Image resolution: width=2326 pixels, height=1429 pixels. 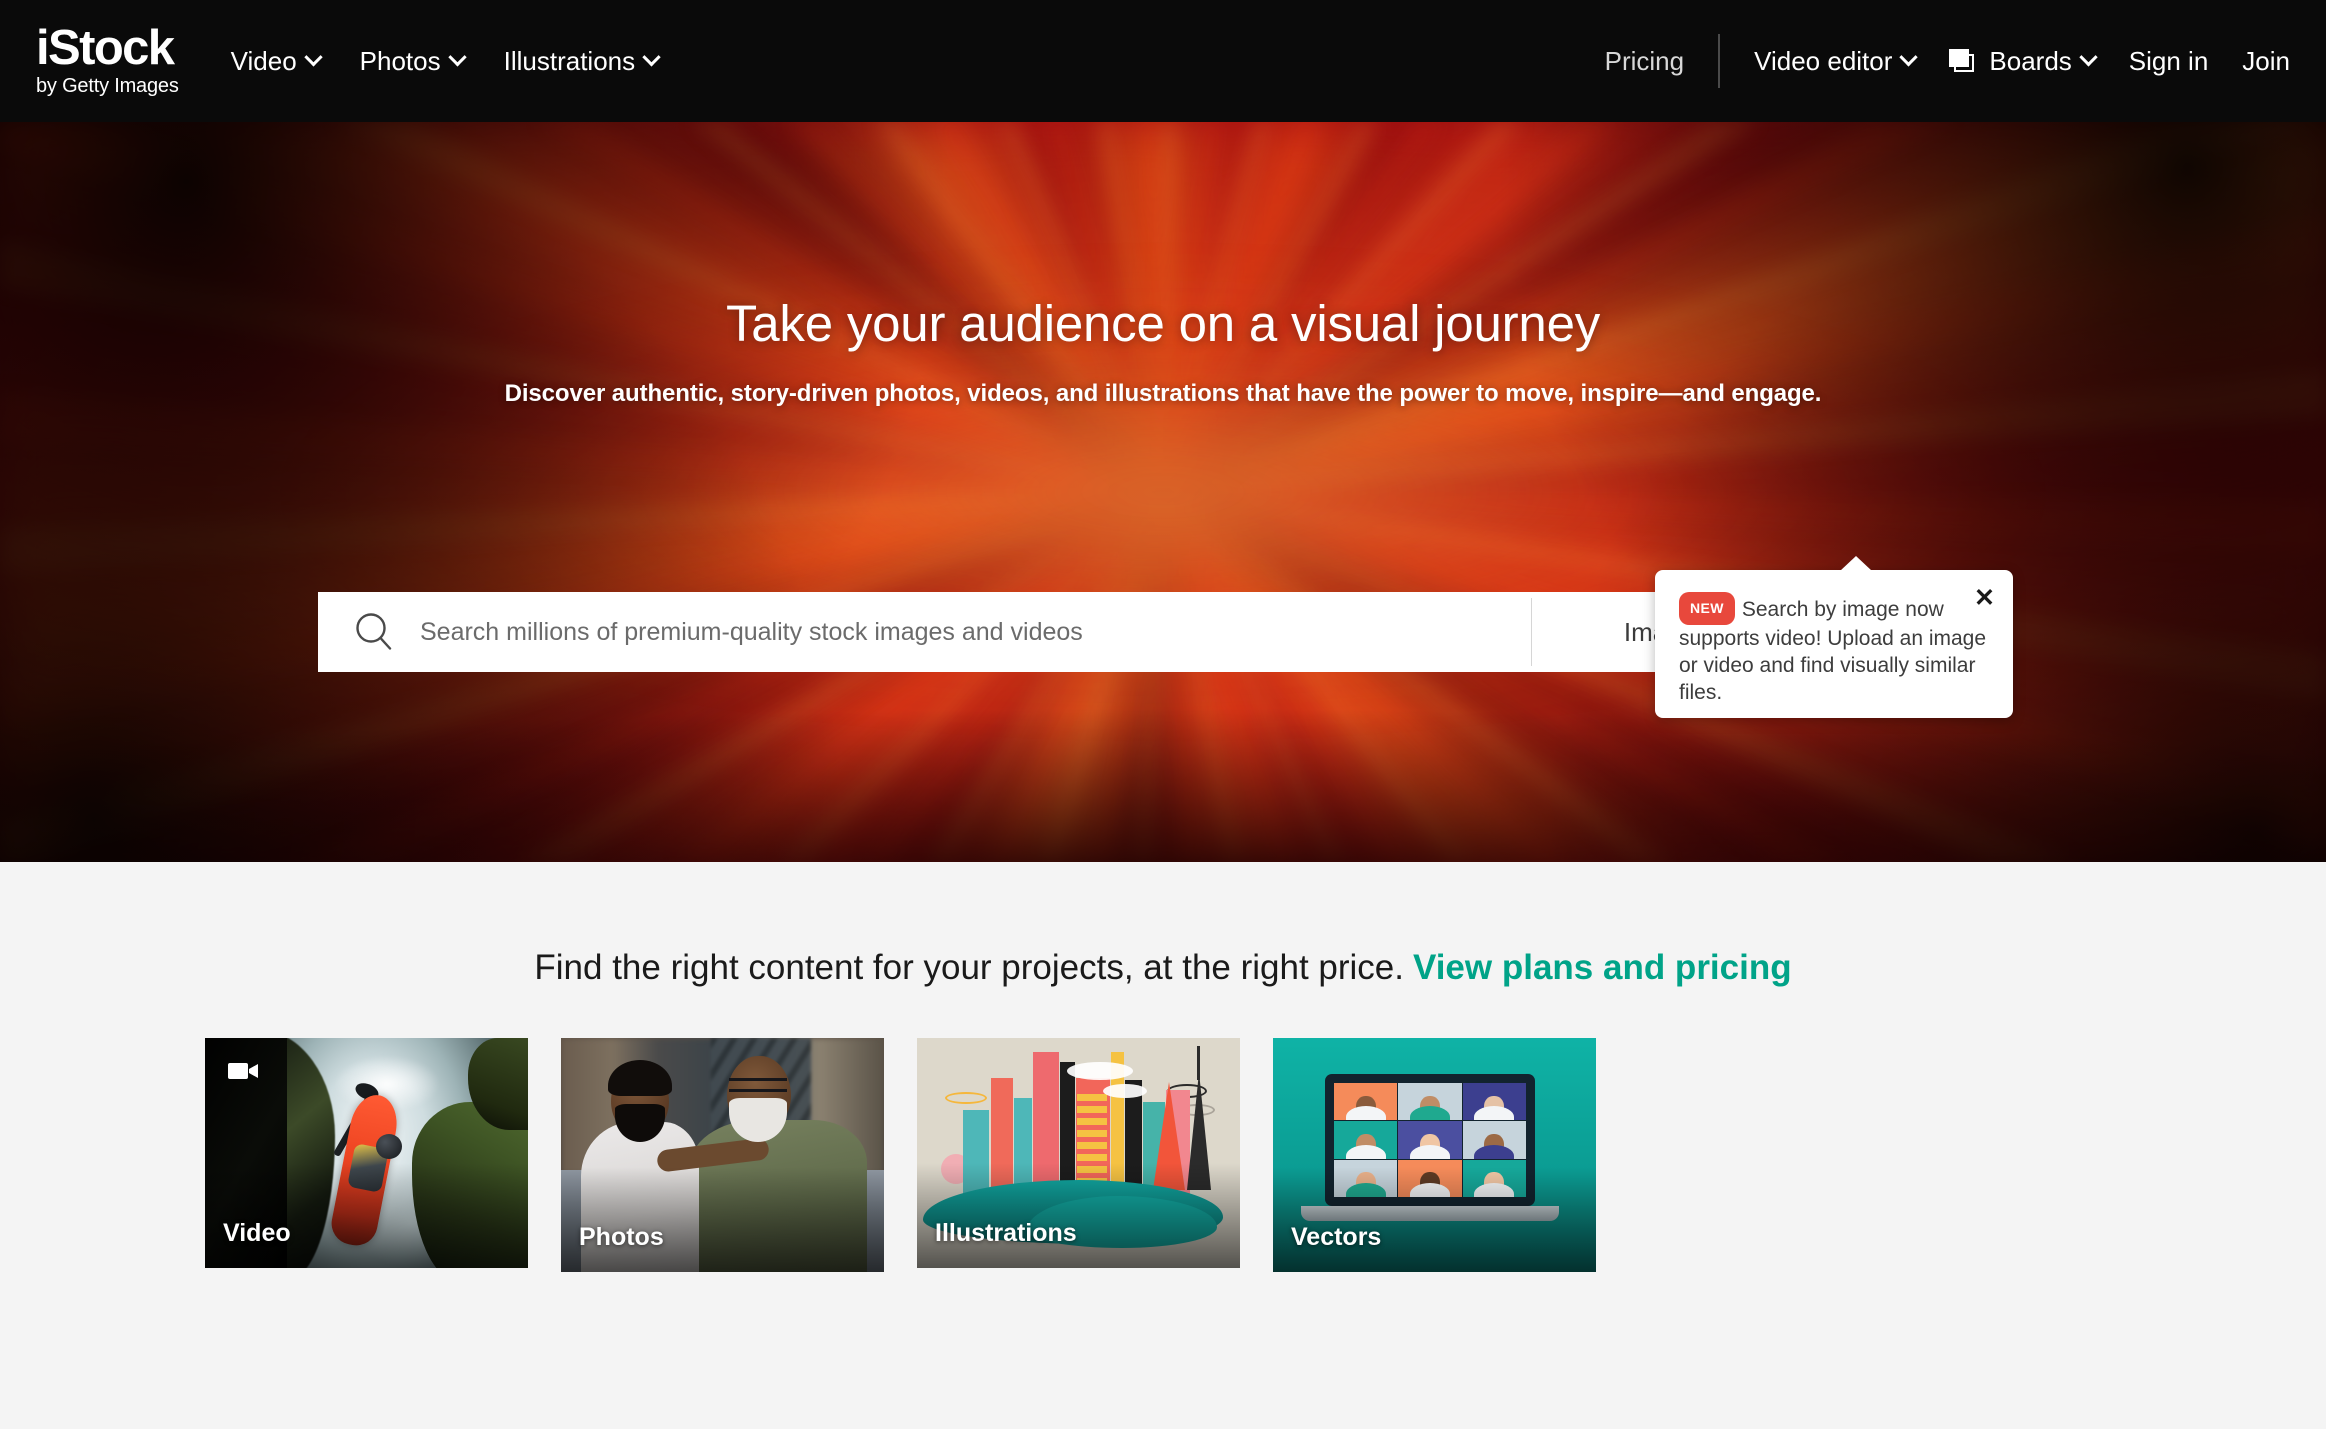 What do you see at coordinates (257, 1233) in the screenshot?
I see `card-label: Video` at bounding box center [257, 1233].